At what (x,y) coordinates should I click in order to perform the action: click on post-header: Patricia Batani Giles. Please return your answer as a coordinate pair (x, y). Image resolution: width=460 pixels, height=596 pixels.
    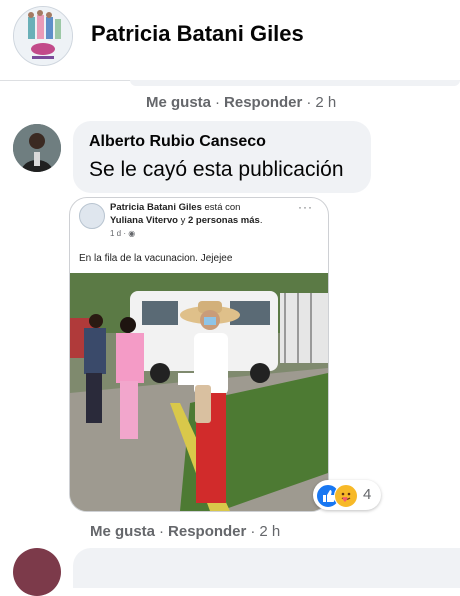
    Looking at the image, I should click on (230, 40).